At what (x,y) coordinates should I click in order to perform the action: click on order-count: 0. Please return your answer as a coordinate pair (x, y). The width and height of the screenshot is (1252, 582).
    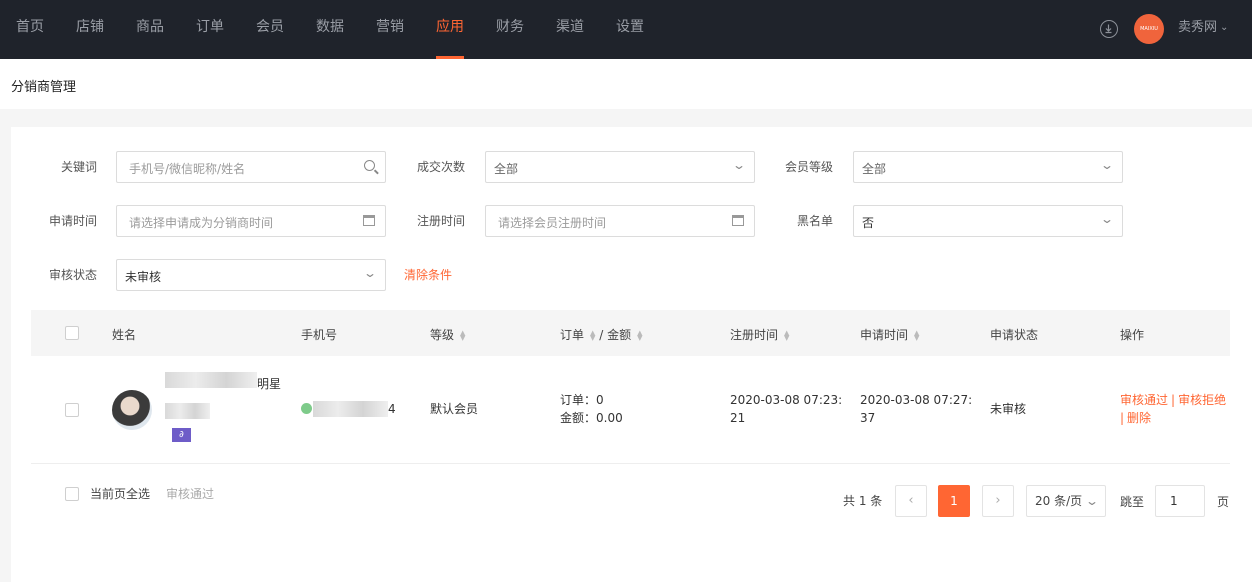
    Looking at the image, I should click on (600, 400).